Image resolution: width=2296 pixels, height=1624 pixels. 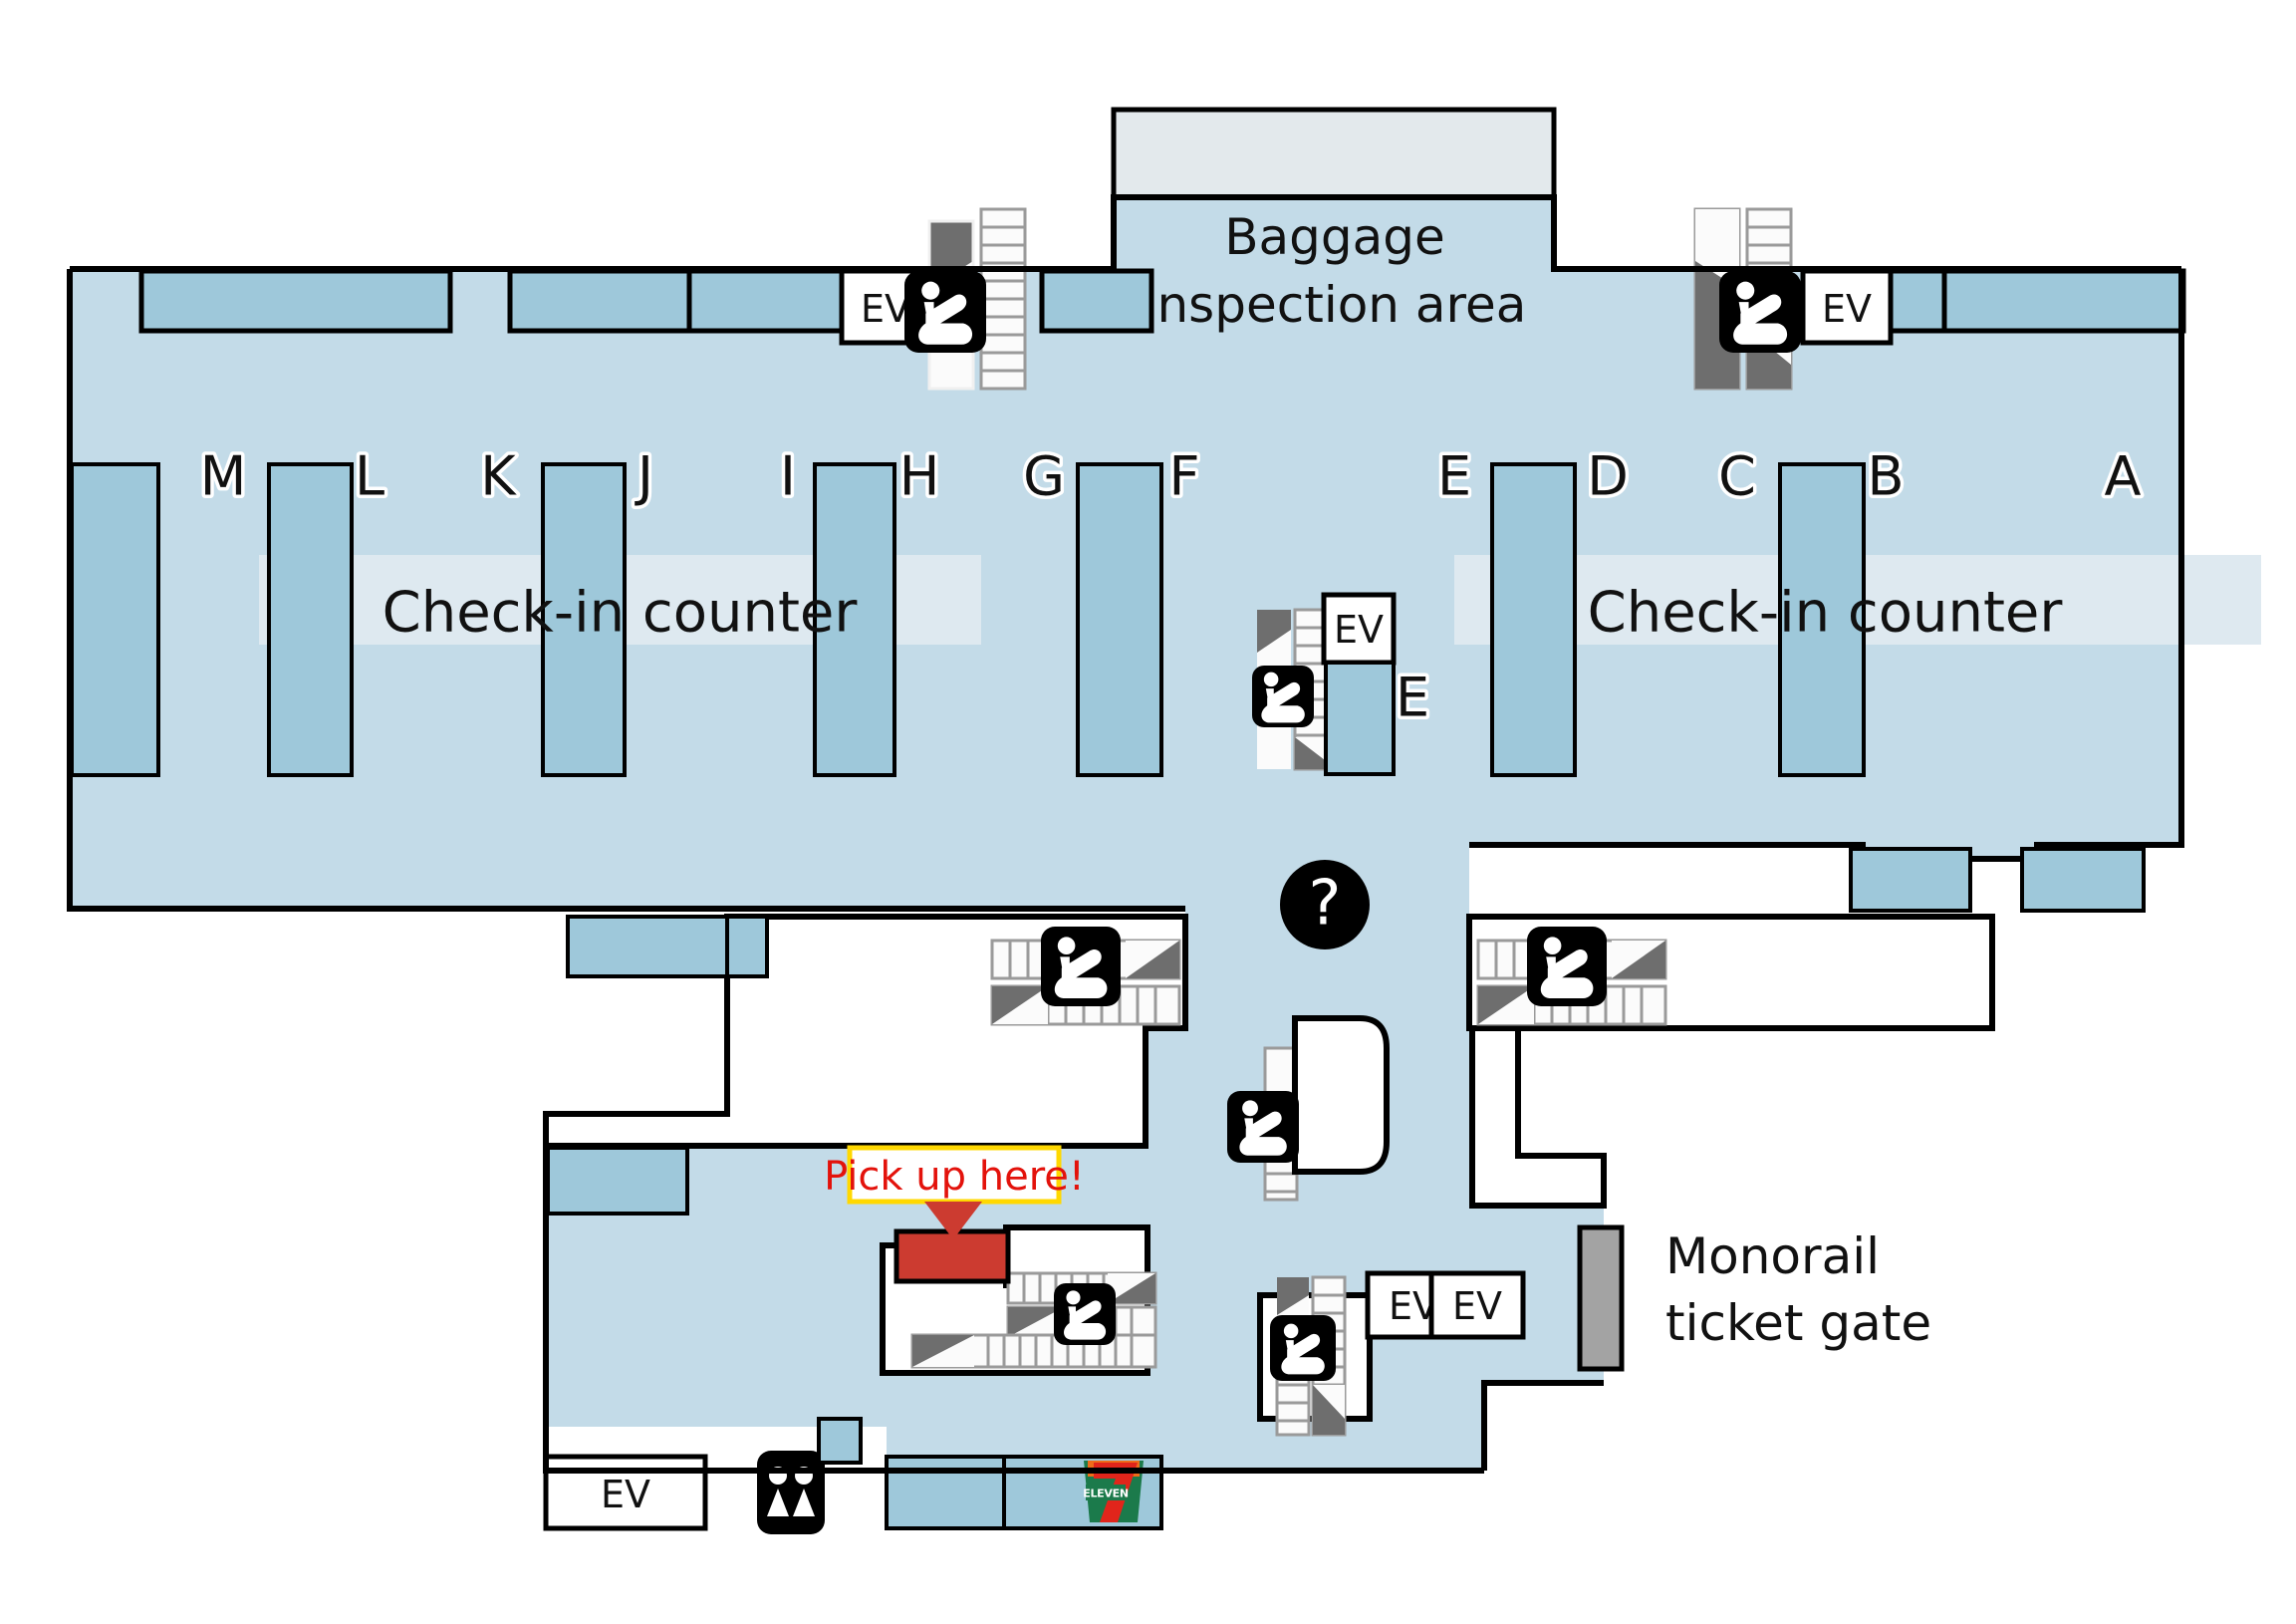 What do you see at coordinates (1798, 1323) in the screenshot?
I see `monorail-label-line2: ticket gate` at bounding box center [1798, 1323].